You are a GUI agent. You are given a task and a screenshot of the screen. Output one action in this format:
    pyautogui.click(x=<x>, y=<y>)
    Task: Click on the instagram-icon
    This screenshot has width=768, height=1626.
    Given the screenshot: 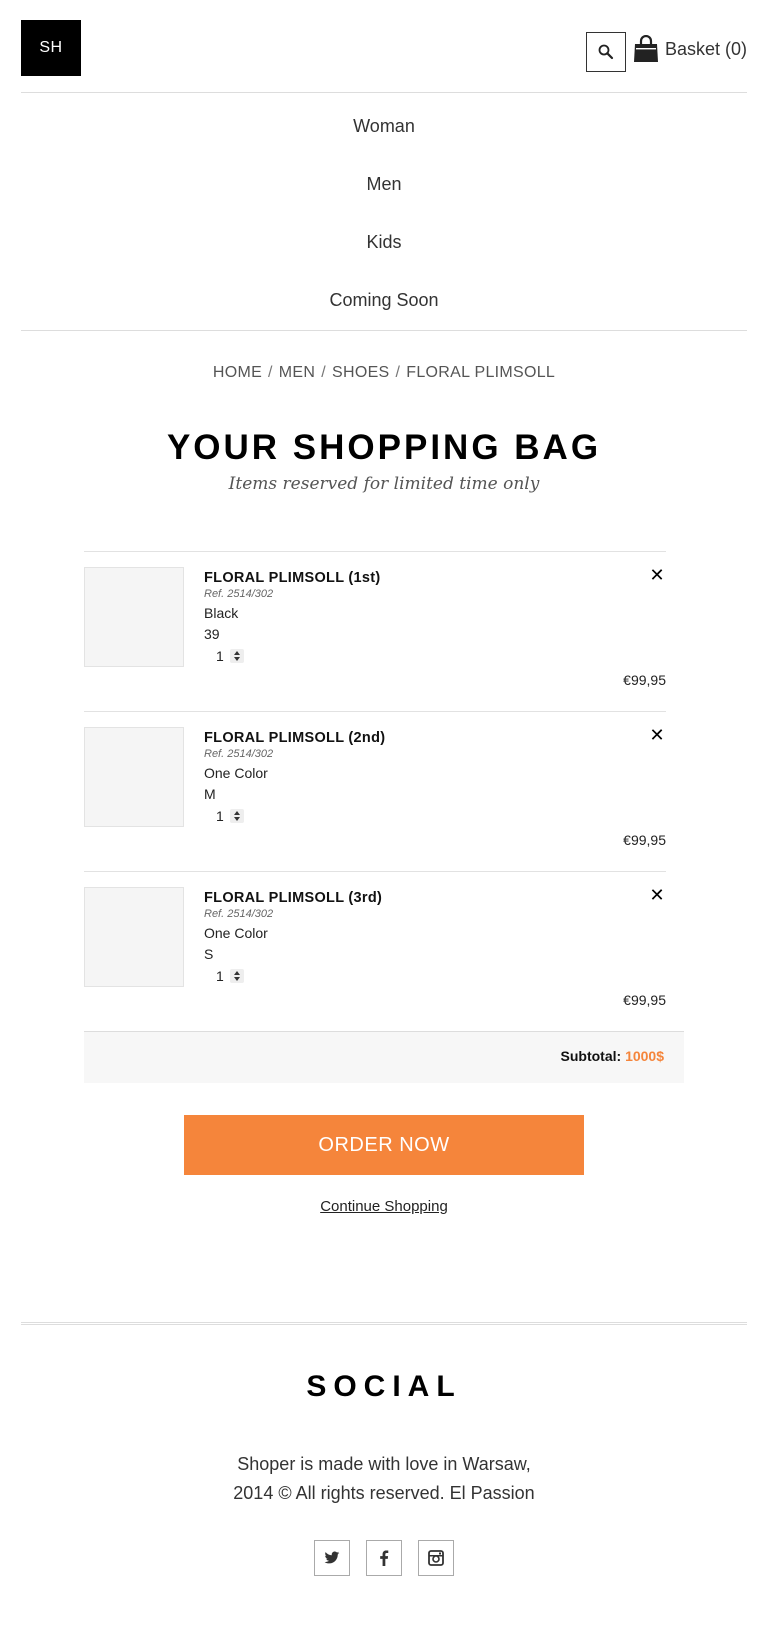 What is the action you would take?
    pyautogui.click(x=436, y=1558)
    